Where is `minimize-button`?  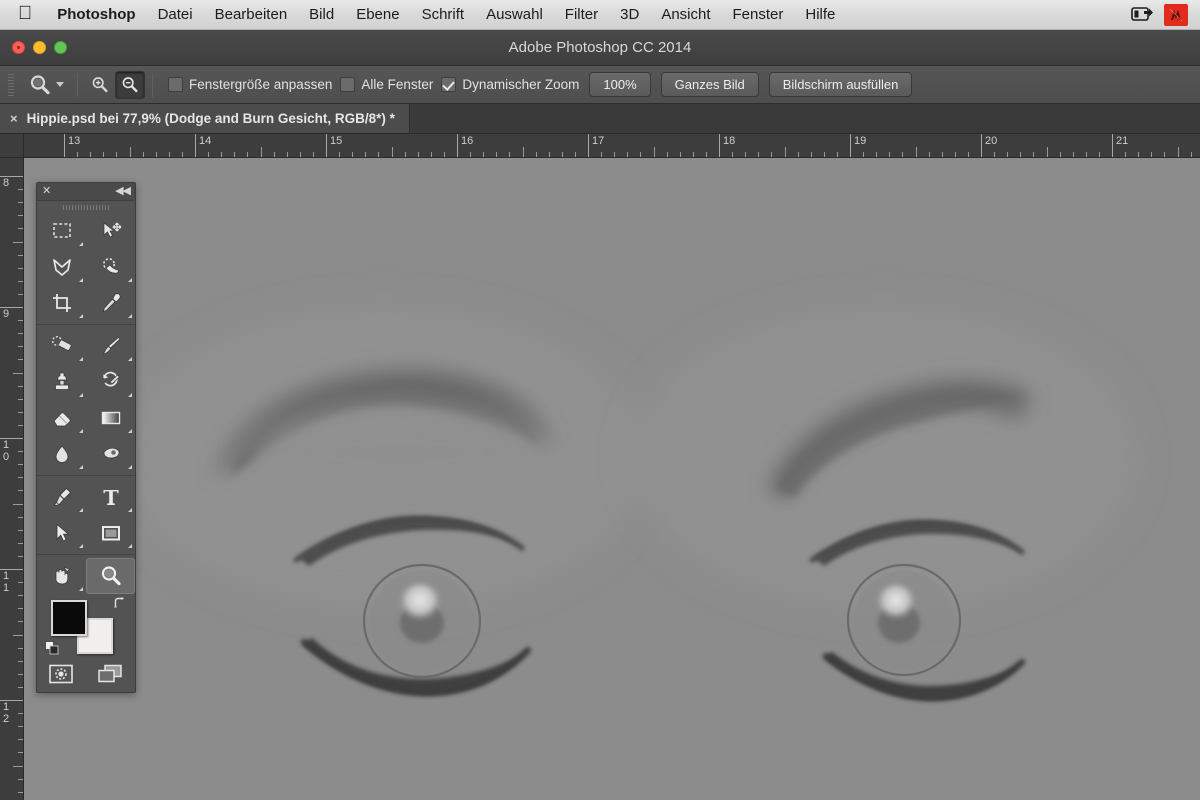
minimize-button is located at coordinates (39, 47).